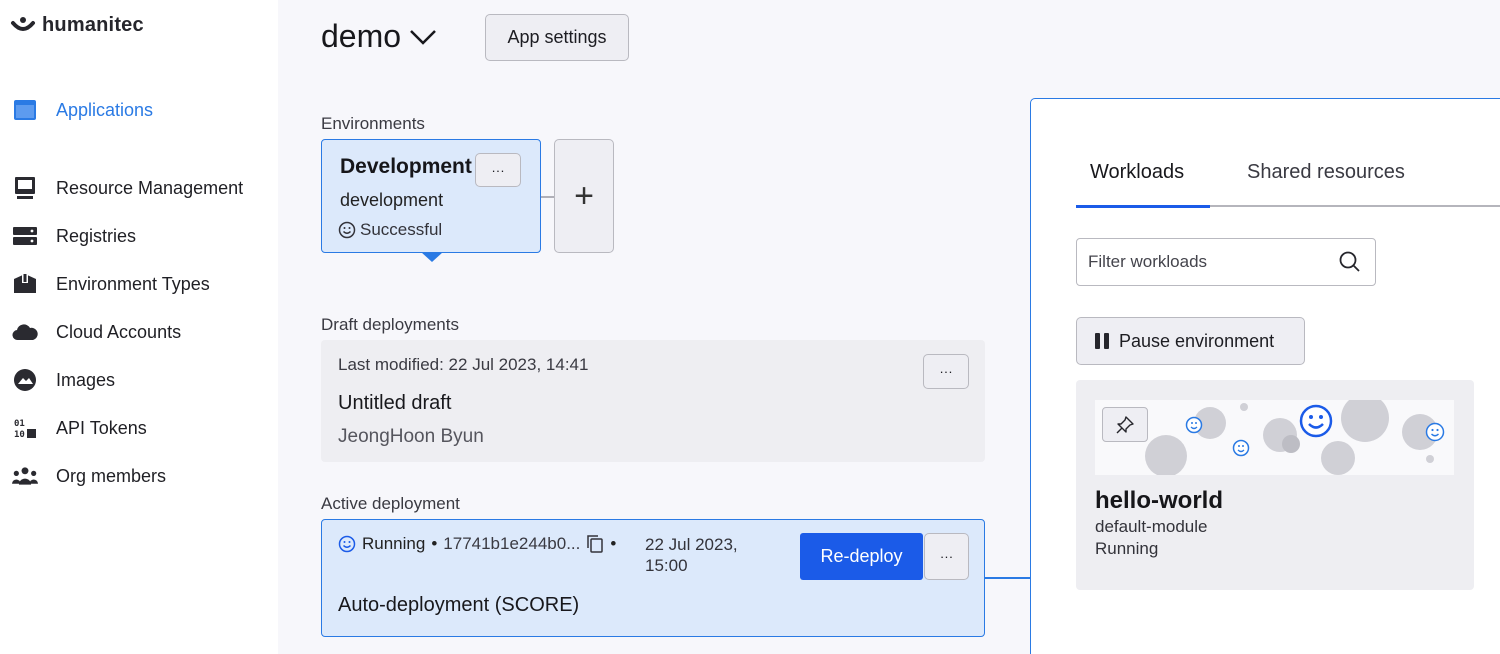 This screenshot has height=654, width=1500. I want to click on active-deployment-label: Active deployment, so click(390, 503).